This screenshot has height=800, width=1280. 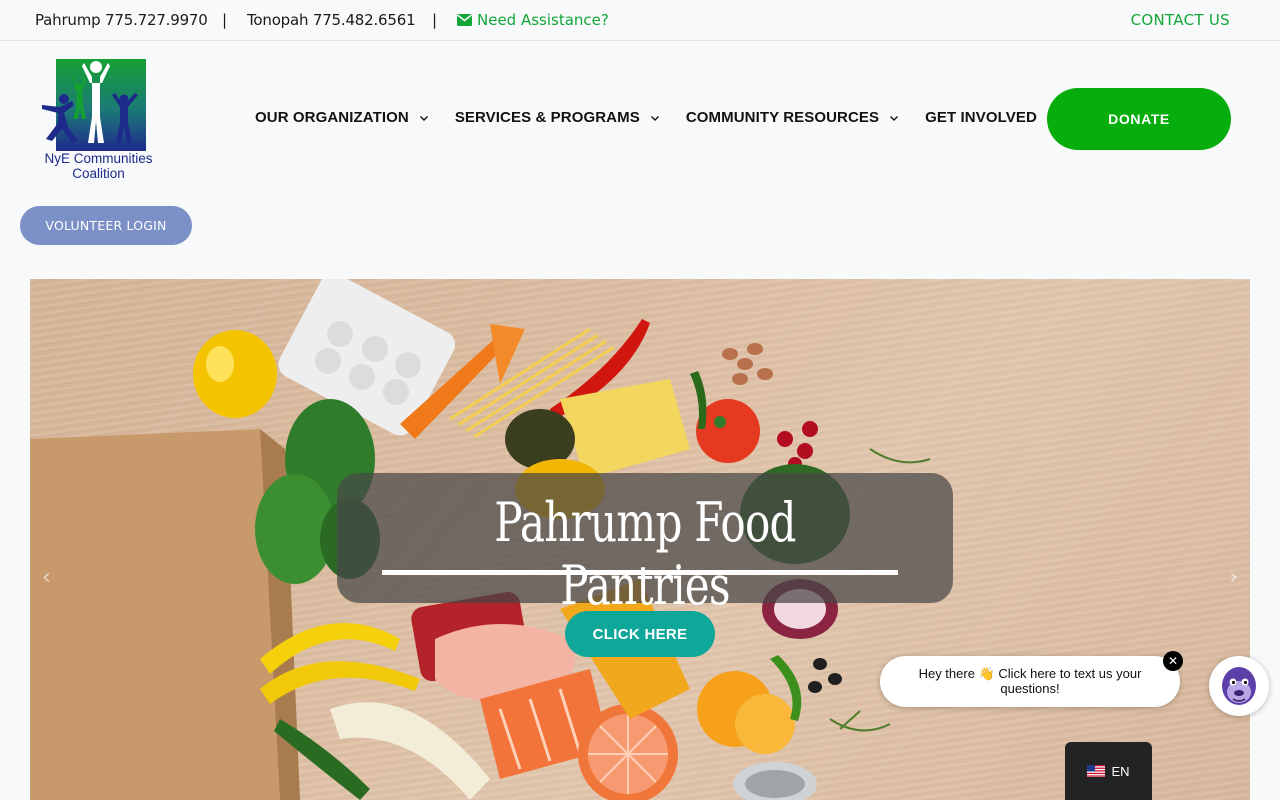 What do you see at coordinates (547, 117) in the screenshot?
I see `nav-label: SERVICES & PROGRAMS` at bounding box center [547, 117].